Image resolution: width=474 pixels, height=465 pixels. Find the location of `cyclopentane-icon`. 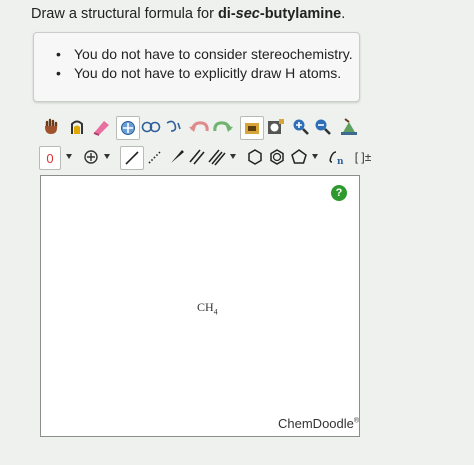

cyclopentane-icon is located at coordinates (299, 157).